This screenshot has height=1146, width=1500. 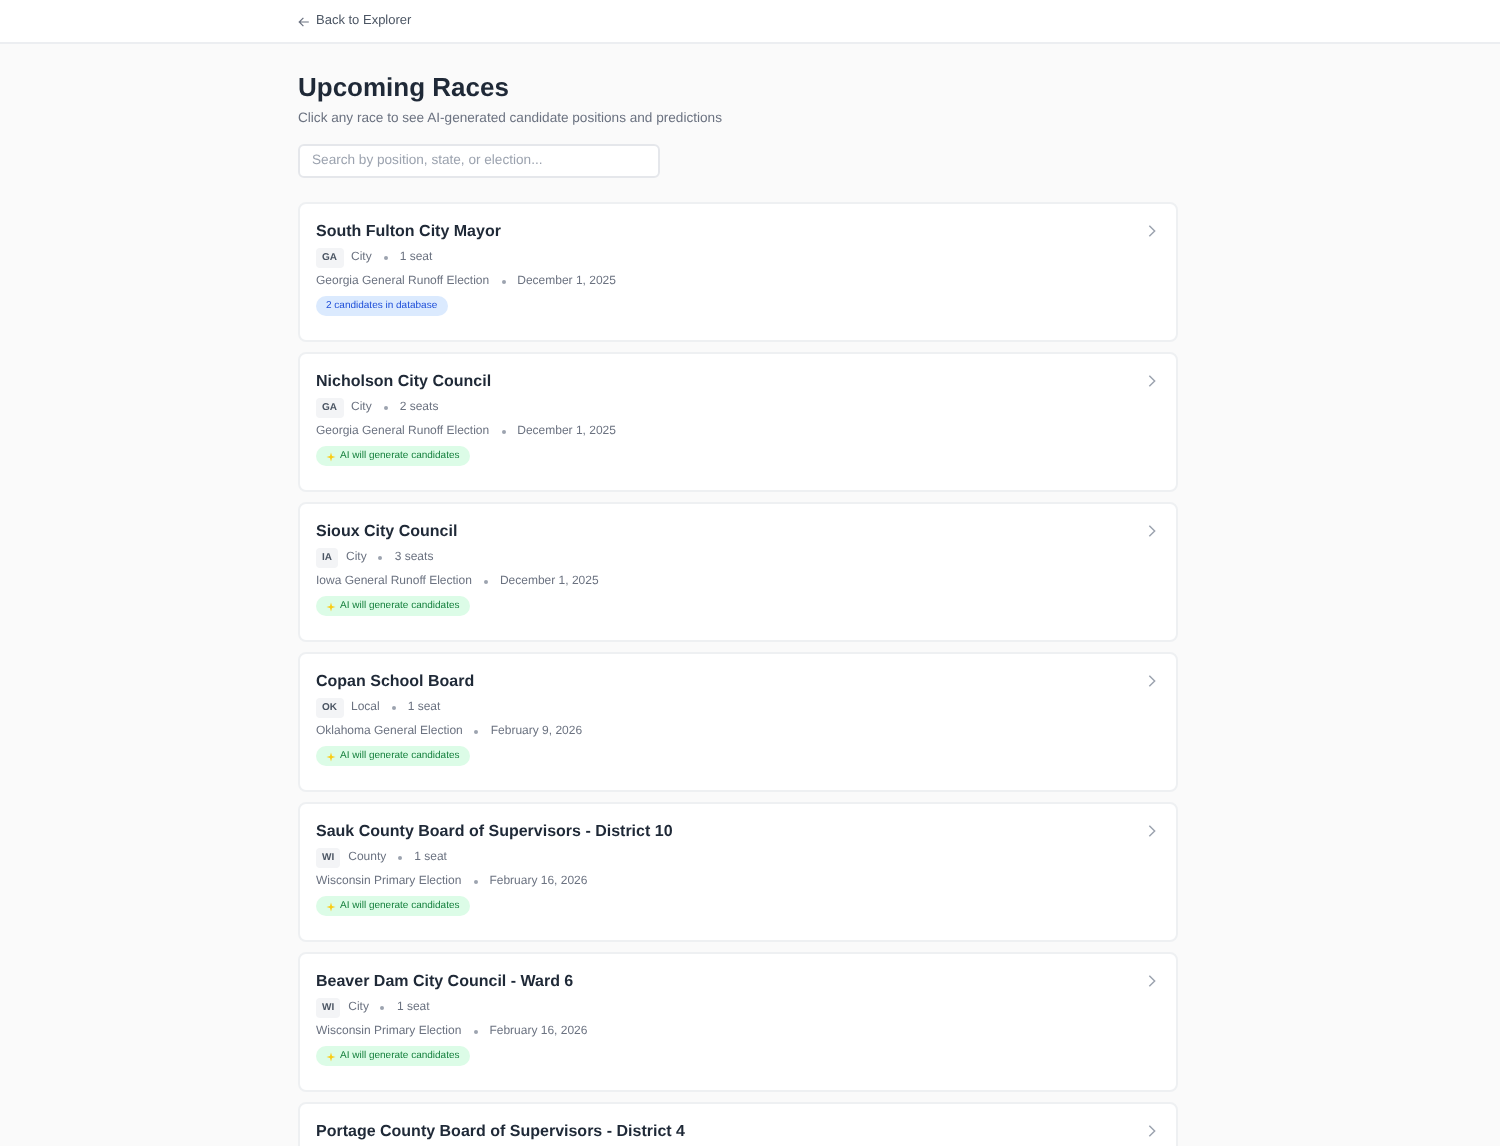 What do you see at coordinates (494, 831) in the screenshot?
I see `race-name: Sauk County Board of Supervisors - District 10` at bounding box center [494, 831].